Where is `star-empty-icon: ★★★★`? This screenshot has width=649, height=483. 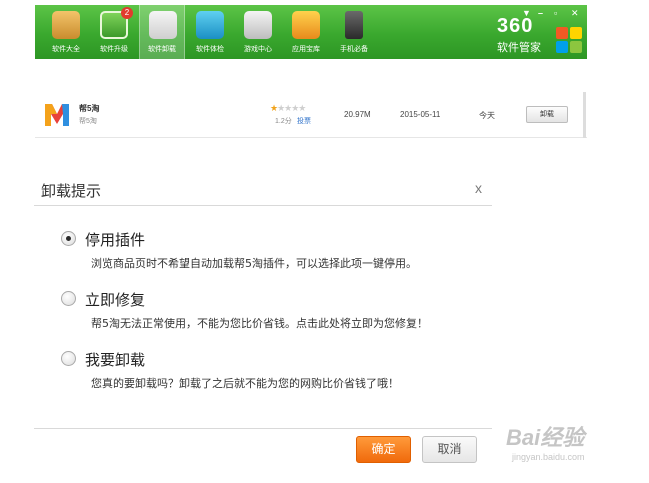
star-empty-icon: ★★★★ is located at coordinates (291, 108).